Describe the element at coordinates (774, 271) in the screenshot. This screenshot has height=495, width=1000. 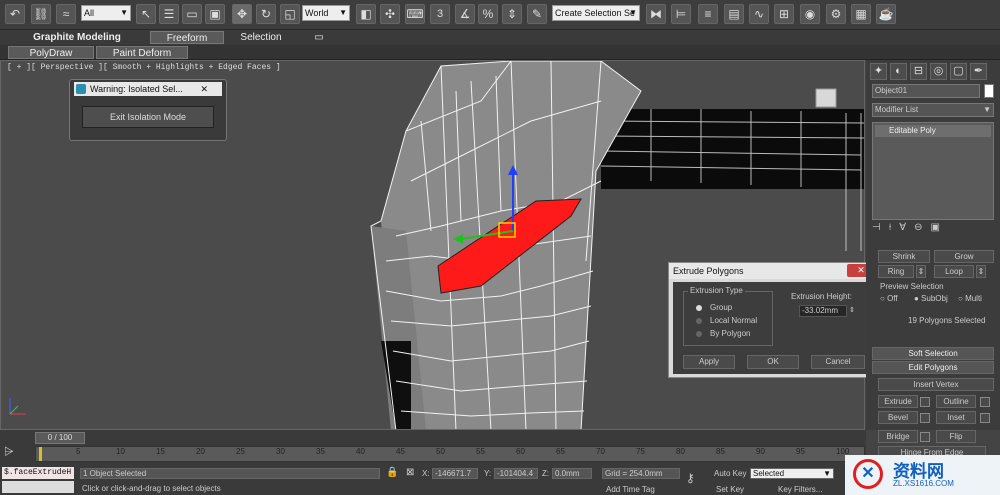
I see `extrude-title-bar: Extrude Polygons ✕` at that location.